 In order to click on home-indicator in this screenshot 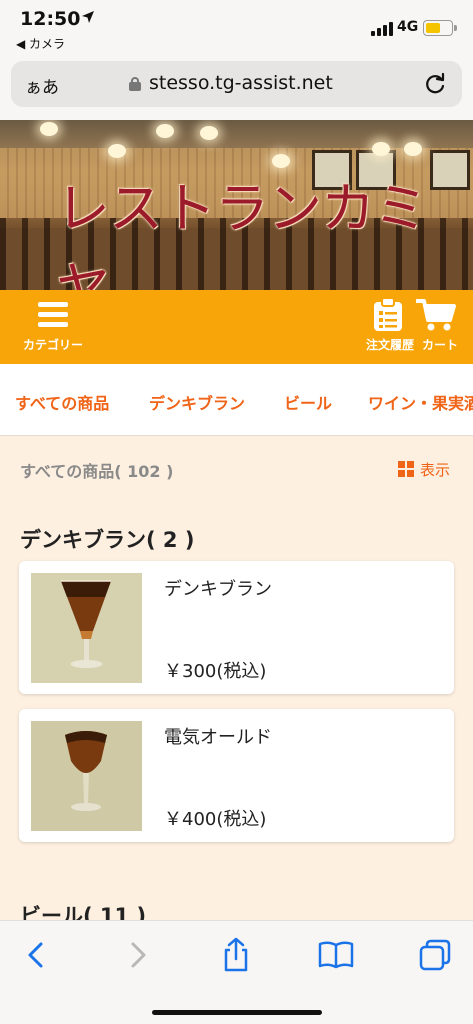, I will do `click(237, 1012)`.